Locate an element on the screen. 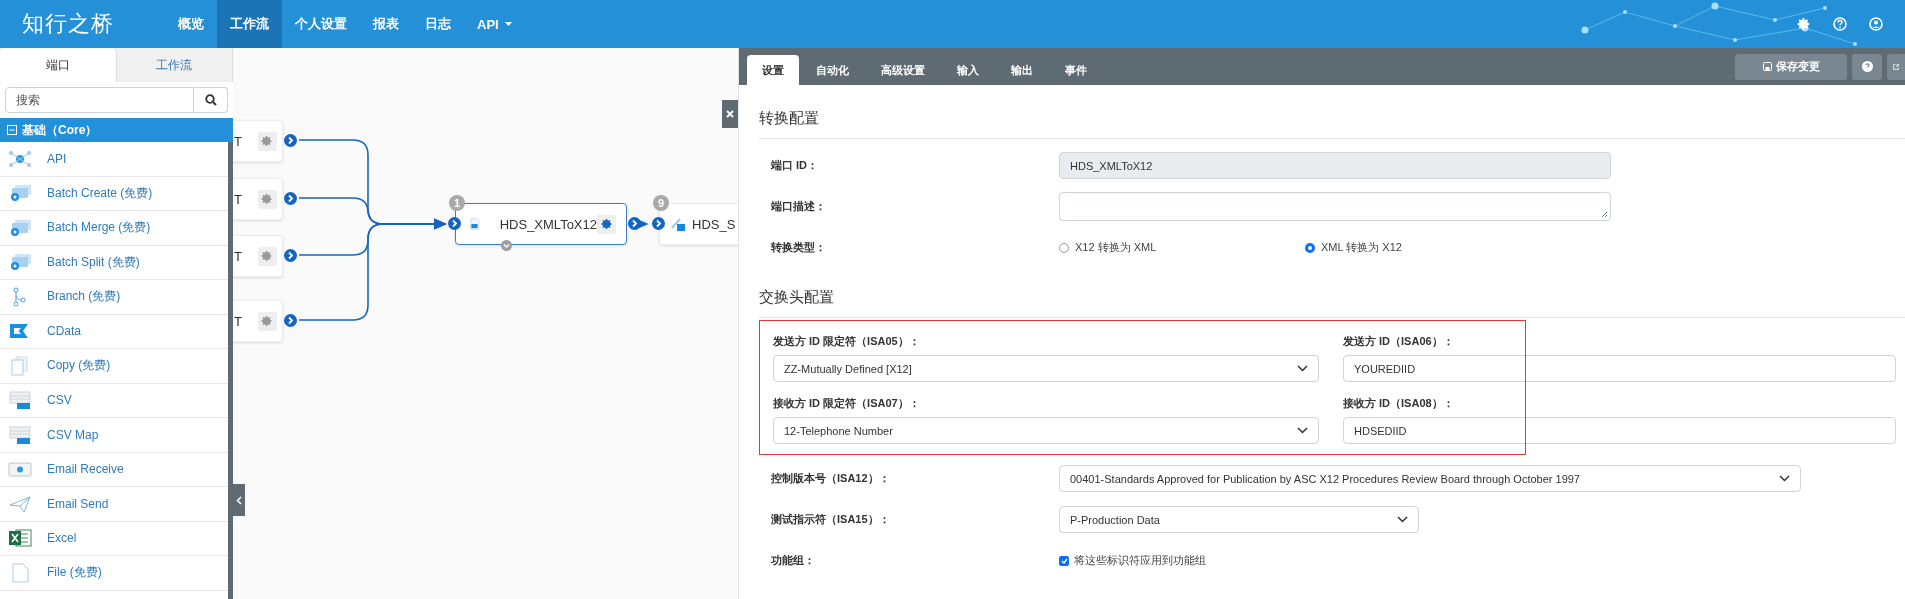 This screenshot has height=599, width=1905. save-button: 保存变更 is located at coordinates (1791, 66).